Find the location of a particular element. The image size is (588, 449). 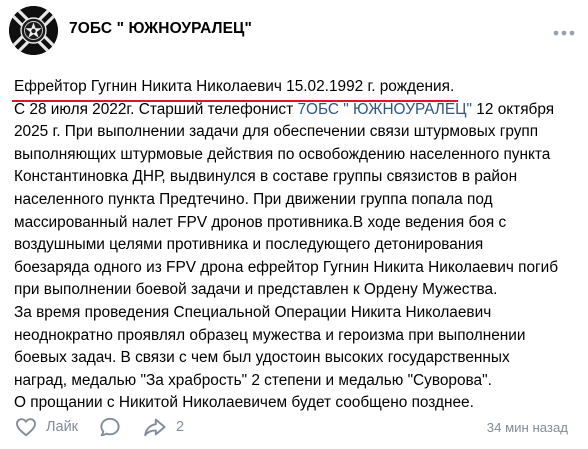

text-segment: С 28 июля 2022г. Старший телефонист is located at coordinates (156, 109).